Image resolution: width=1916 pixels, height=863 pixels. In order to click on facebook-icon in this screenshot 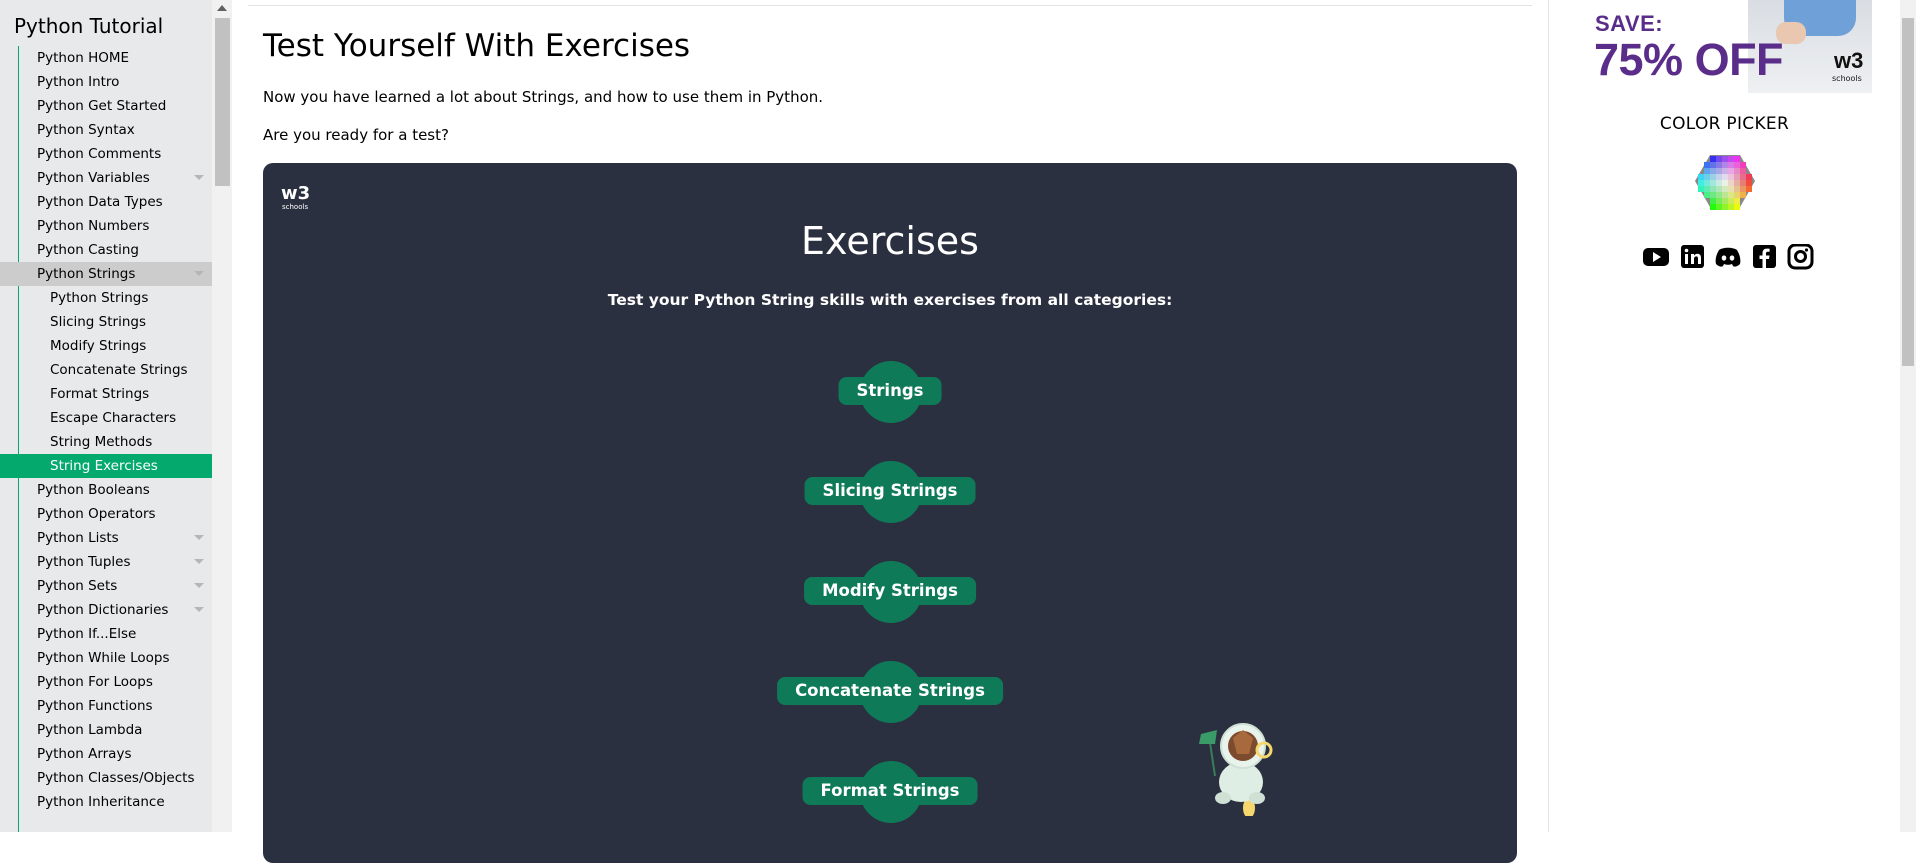, I will do `click(1764, 257)`.